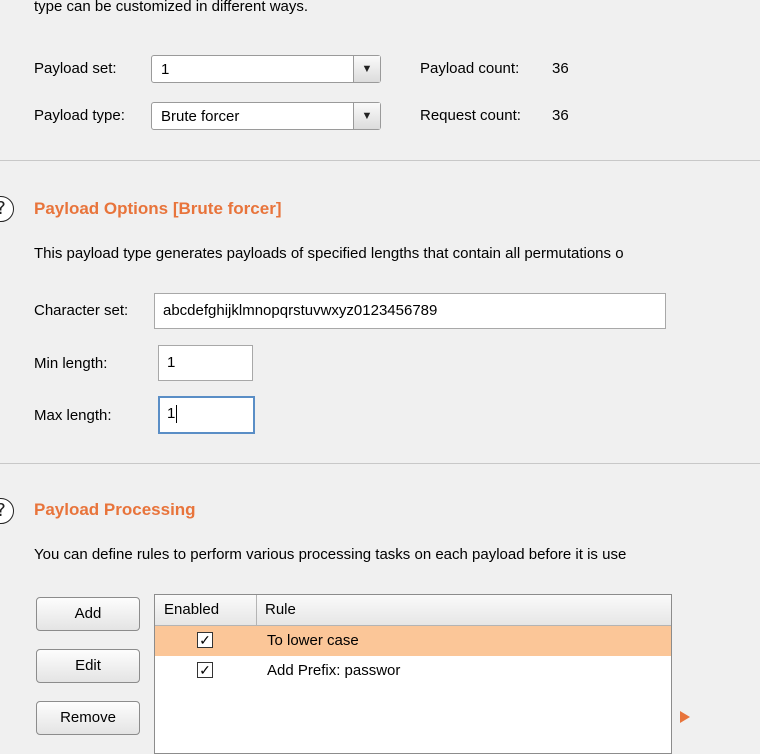 This screenshot has height=754, width=760. What do you see at coordinates (165, 69) in the screenshot?
I see `payload-set-value: 1` at bounding box center [165, 69].